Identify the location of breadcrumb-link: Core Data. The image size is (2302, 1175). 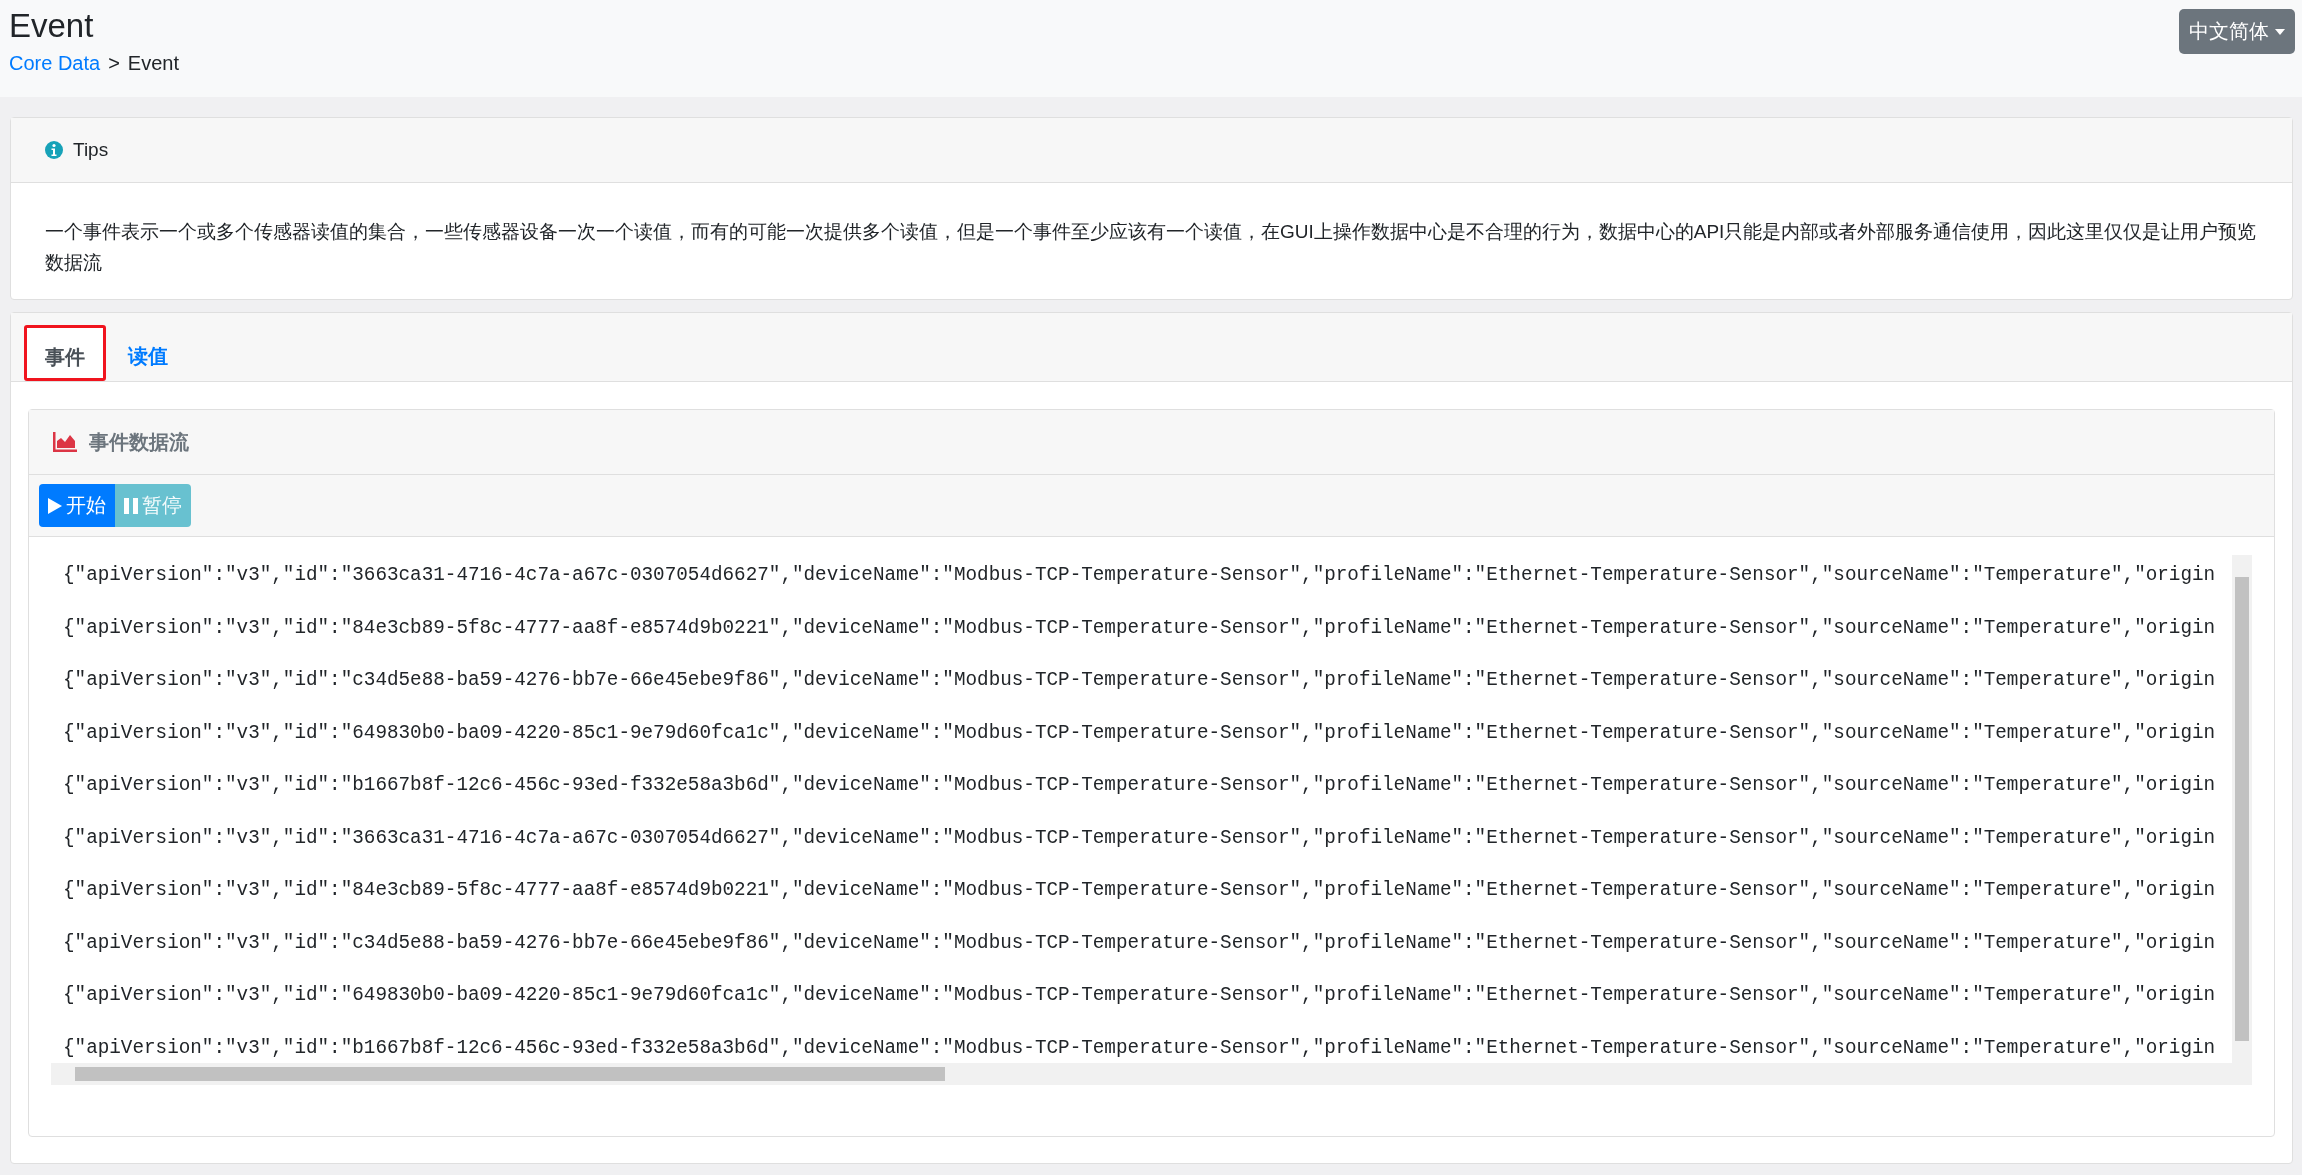
(55, 63).